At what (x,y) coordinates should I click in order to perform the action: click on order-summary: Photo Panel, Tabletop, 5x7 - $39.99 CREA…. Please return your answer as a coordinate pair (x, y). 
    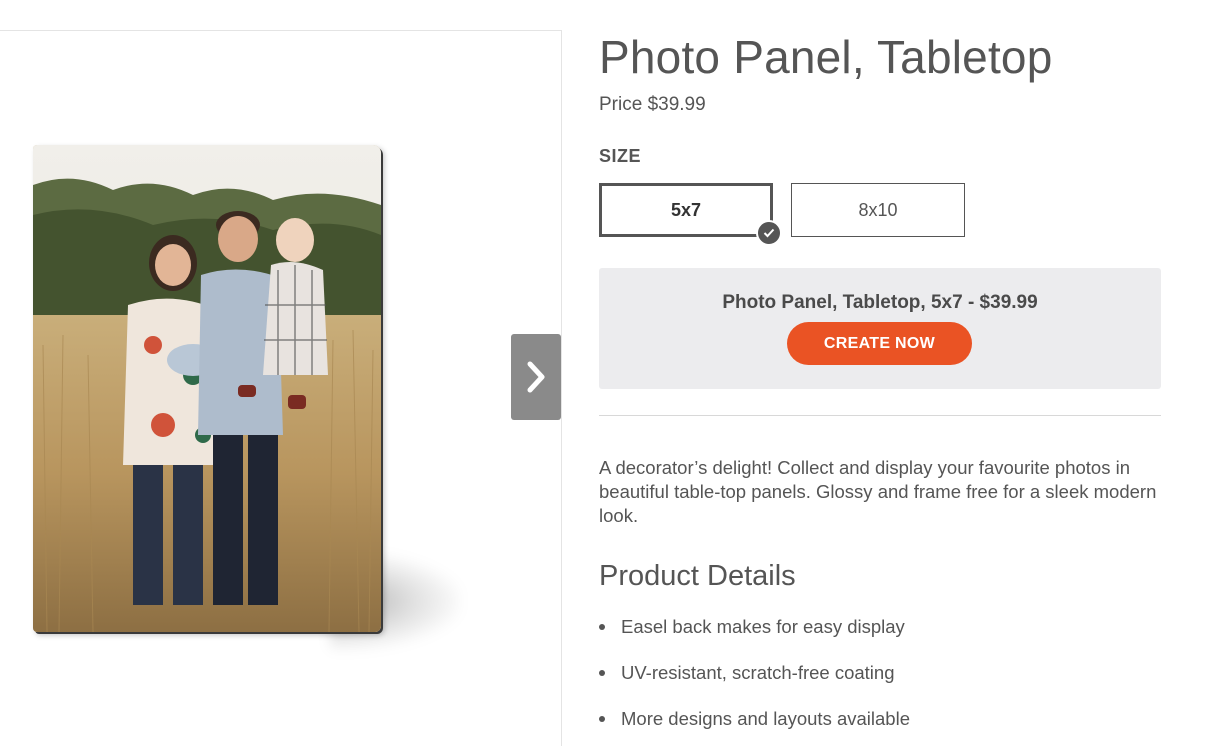
    Looking at the image, I should click on (880, 328).